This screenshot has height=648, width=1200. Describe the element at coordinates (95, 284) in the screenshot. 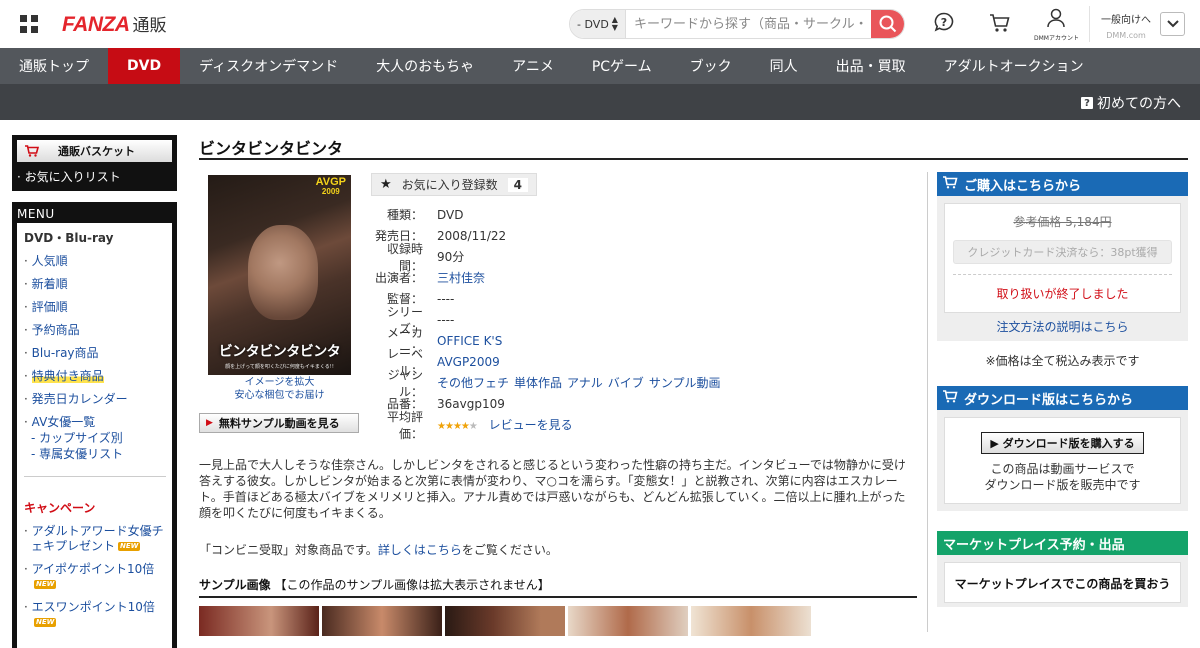

I see `sidebar-menu-link: · 新着順` at that location.